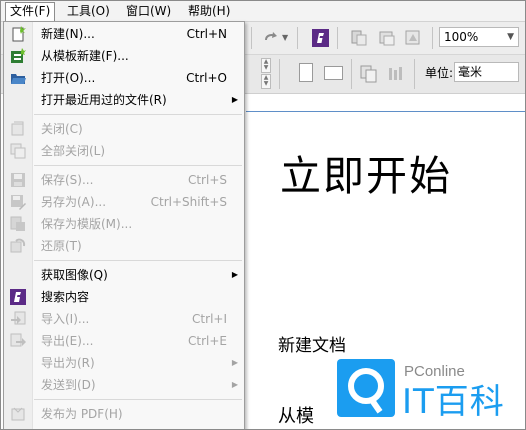 The width and height of the screenshot is (526, 430). What do you see at coordinates (366, 176) in the screenshot?
I see `welcome-heading: 立即开始` at bounding box center [366, 176].